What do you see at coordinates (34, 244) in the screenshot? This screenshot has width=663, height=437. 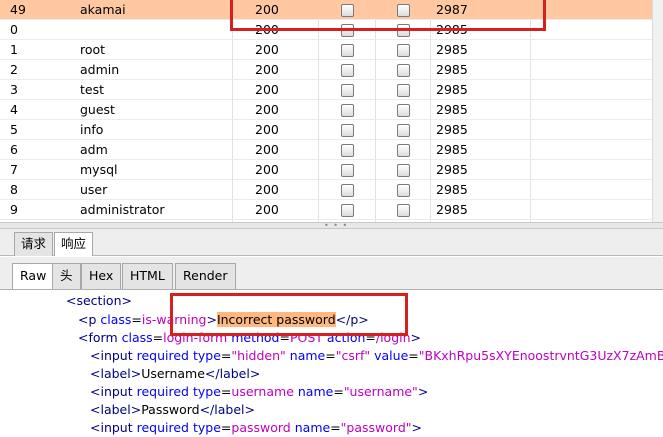 I see `tab-request: 请求` at bounding box center [34, 244].